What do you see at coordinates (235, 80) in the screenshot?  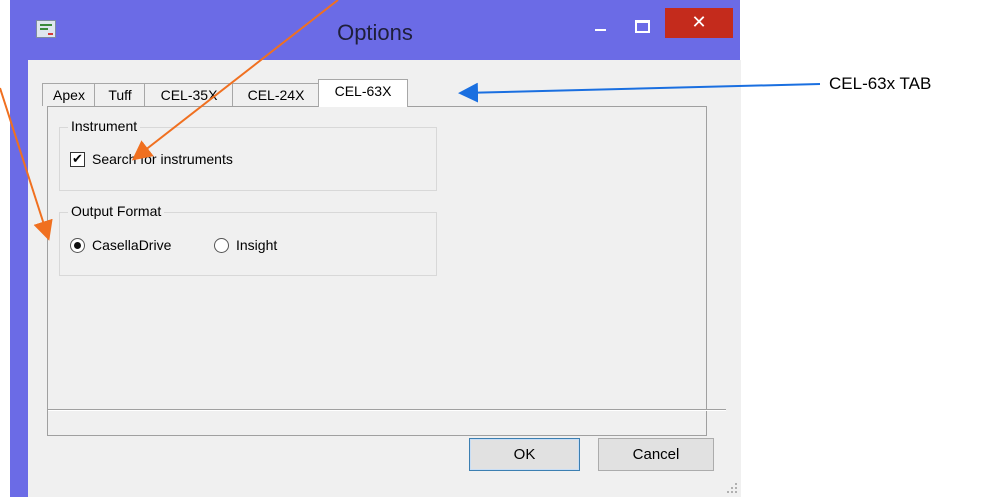 I see `orange-arrow-to-checkbox` at bounding box center [235, 80].